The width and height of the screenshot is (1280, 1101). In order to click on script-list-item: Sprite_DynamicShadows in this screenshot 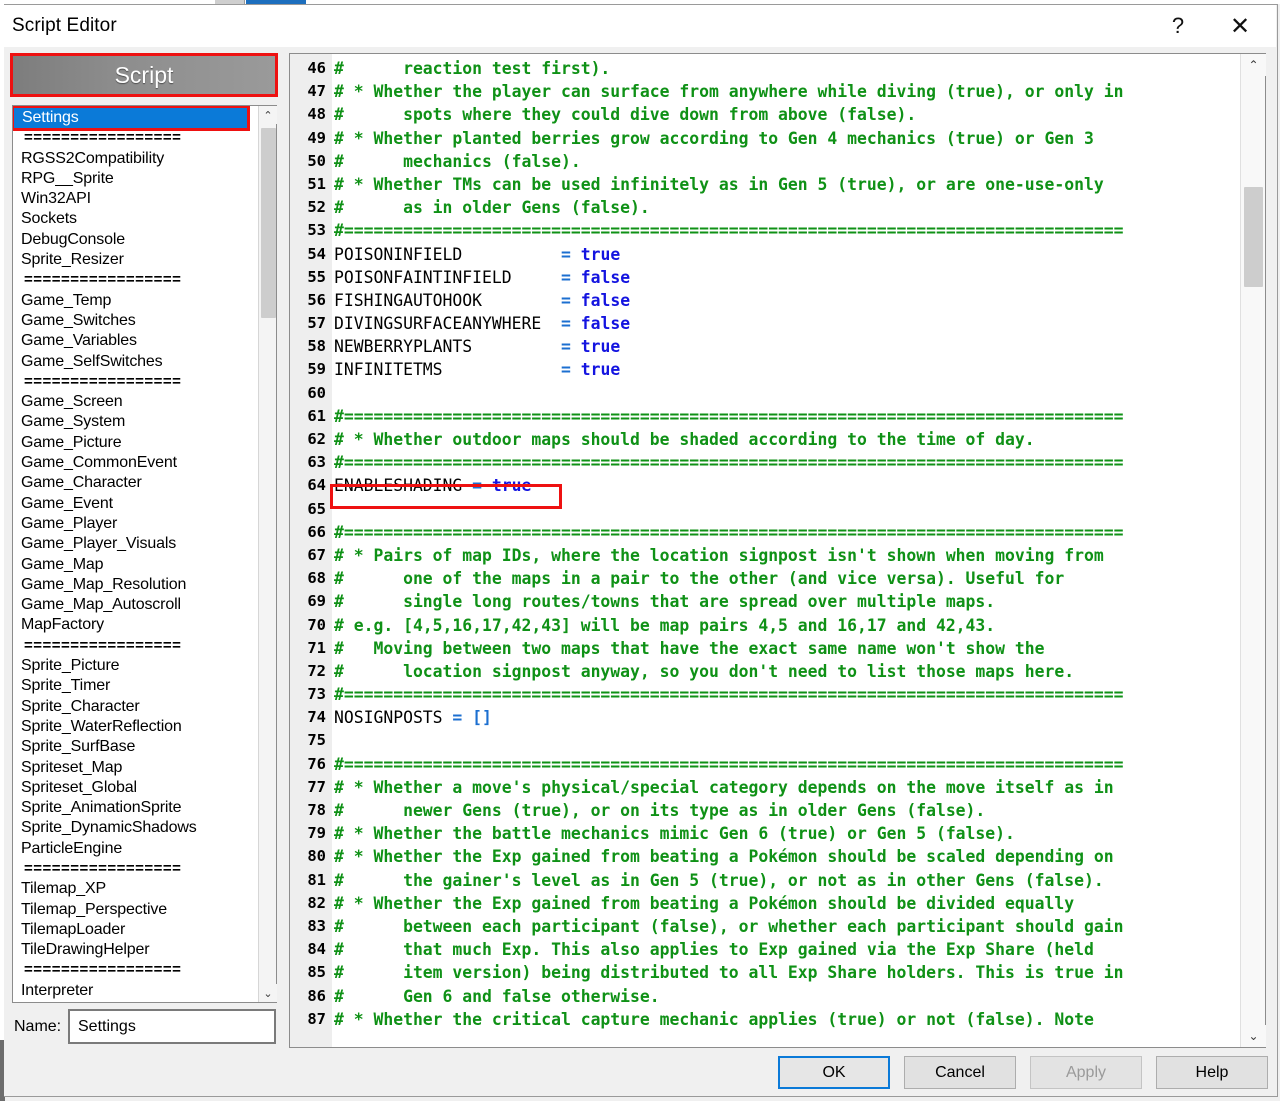, I will do `click(135, 828)`.